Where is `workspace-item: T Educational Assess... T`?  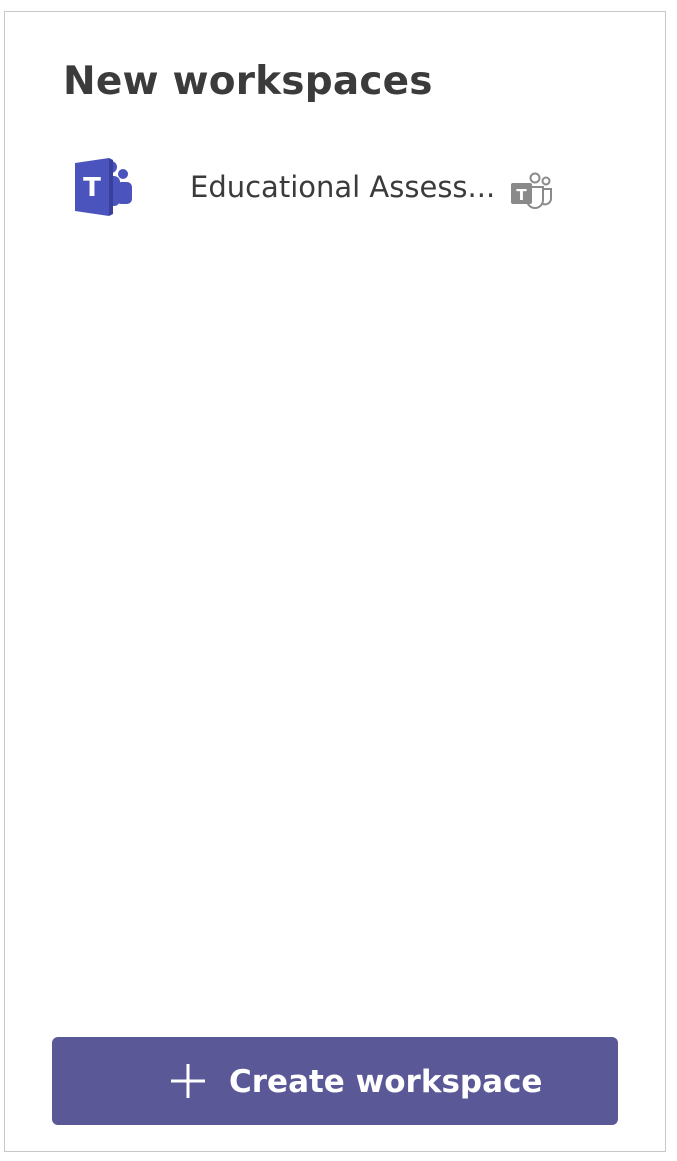 workspace-item: T Educational Assess... T is located at coordinates (345, 186).